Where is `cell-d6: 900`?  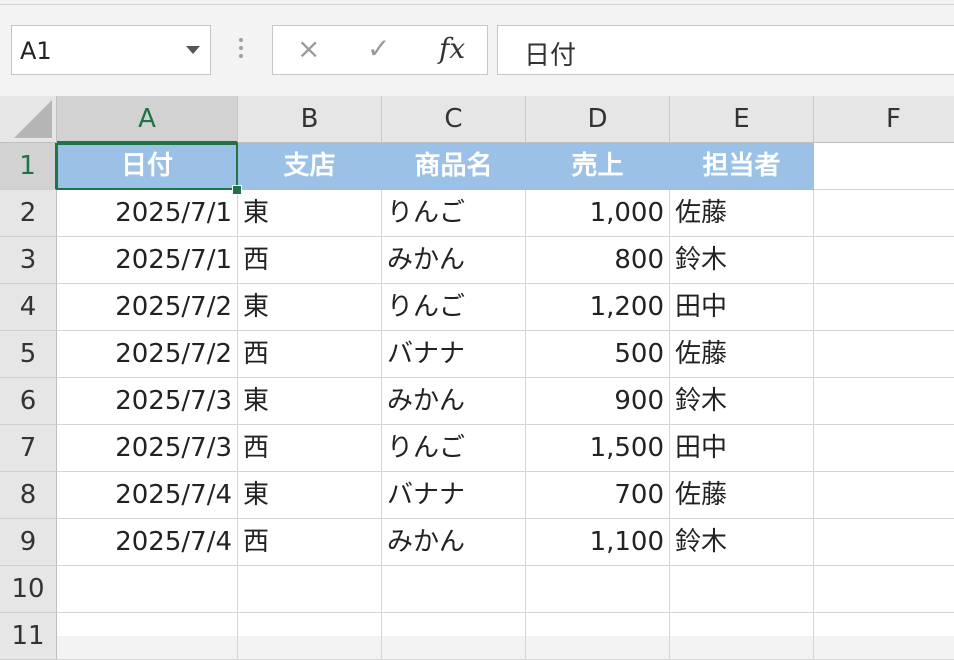
cell-d6: 900 is located at coordinates (598, 401).